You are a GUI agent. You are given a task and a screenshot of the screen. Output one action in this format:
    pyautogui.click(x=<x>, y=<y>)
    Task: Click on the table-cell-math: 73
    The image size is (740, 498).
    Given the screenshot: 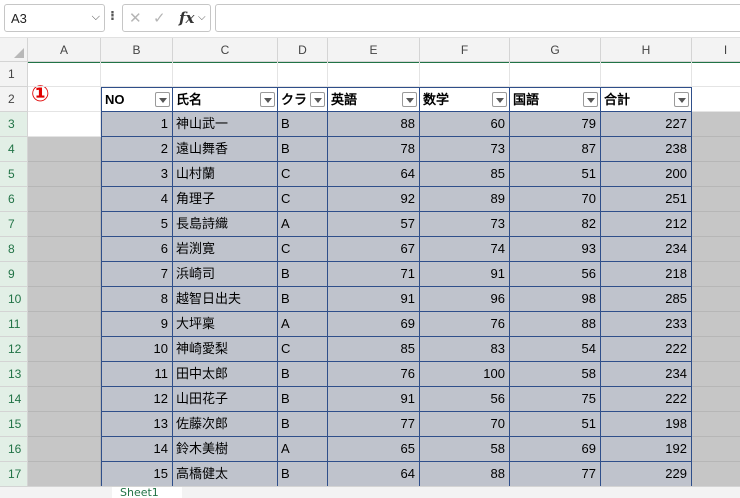 What is the action you would take?
    pyautogui.click(x=465, y=224)
    